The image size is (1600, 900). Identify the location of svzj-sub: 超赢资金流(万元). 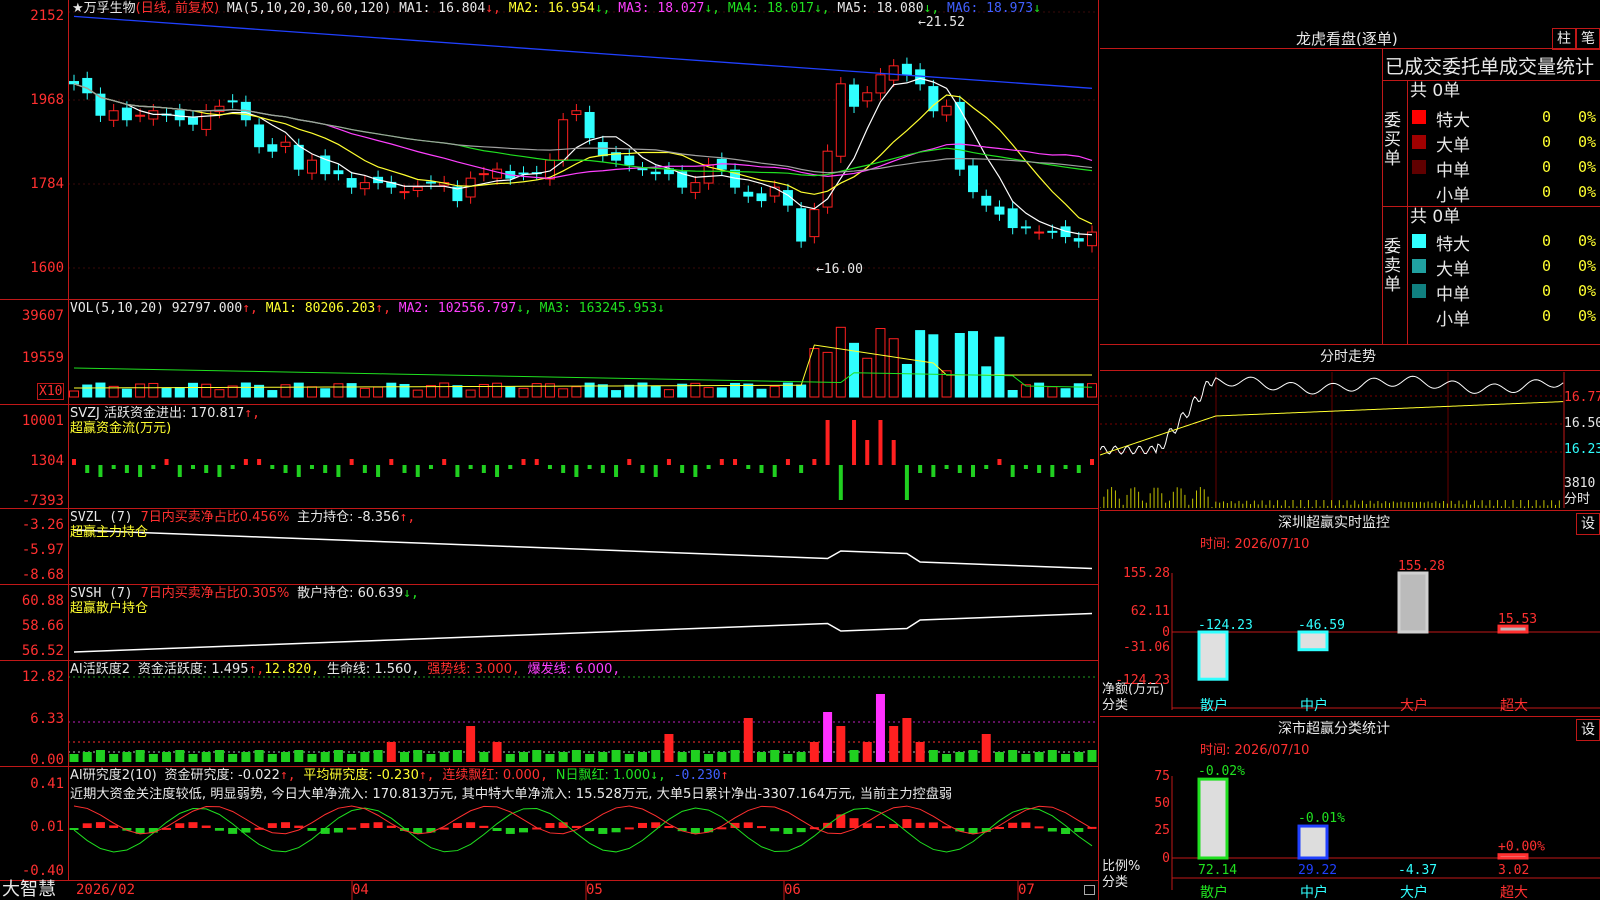
(121, 428).